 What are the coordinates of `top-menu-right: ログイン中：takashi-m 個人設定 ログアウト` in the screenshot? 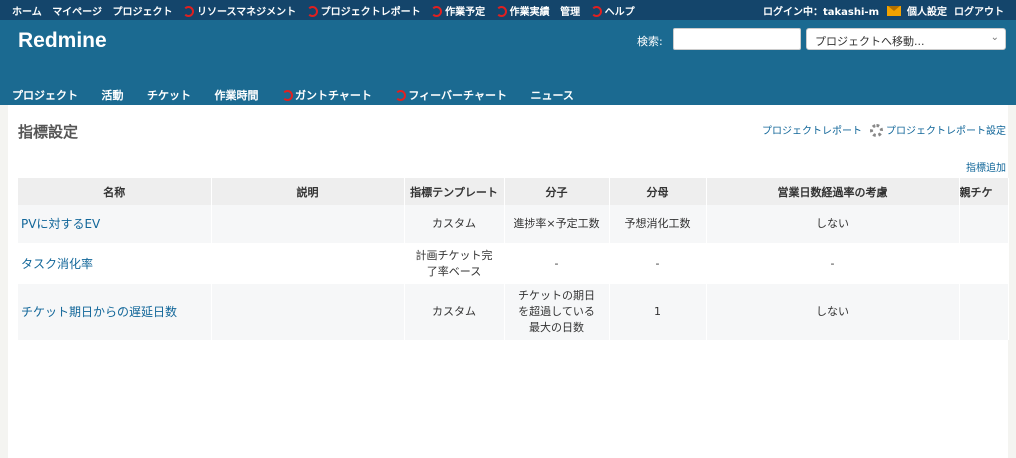 It's located at (883, 10).